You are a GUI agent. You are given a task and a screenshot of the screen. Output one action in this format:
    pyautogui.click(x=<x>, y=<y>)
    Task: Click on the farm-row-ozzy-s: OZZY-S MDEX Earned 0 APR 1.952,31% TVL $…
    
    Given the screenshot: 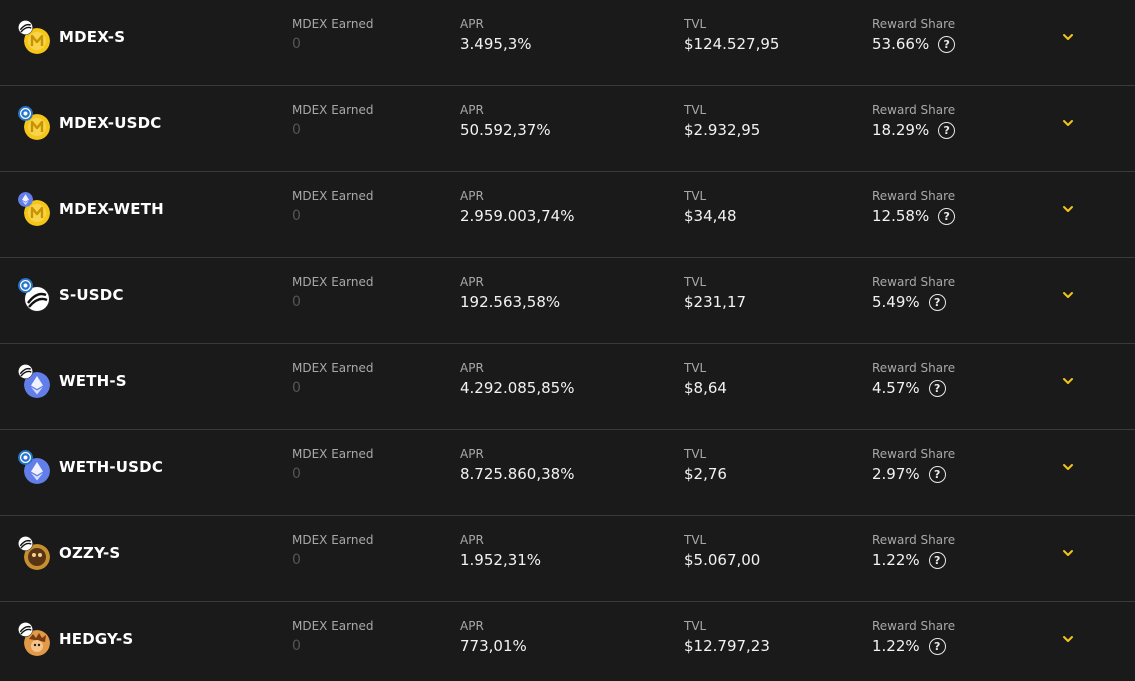 What is the action you would take?
    pyautogui.click(x=567, y=559)
    